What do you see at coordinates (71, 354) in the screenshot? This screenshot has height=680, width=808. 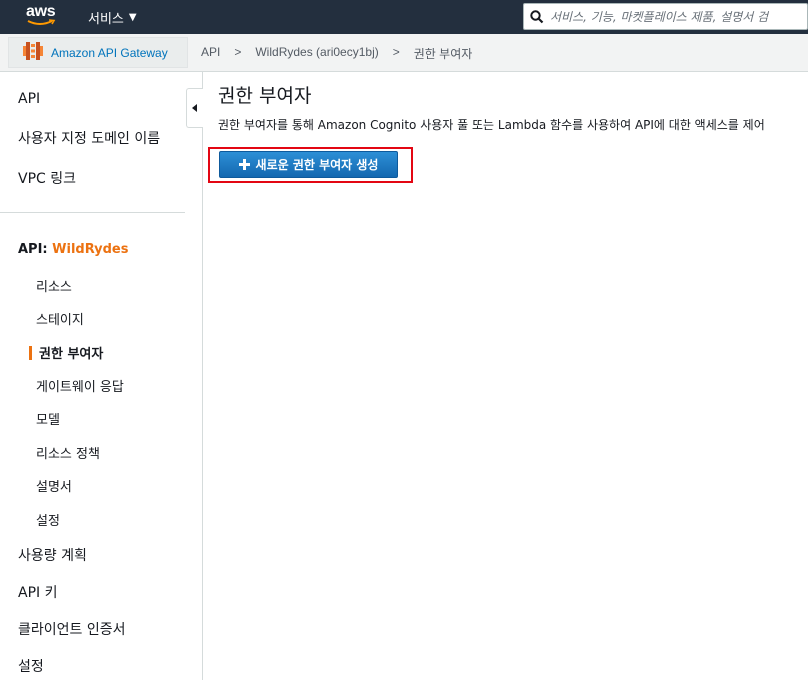 I see `sidebar-item-label: 권한 부여자` at bounding box center [71, 354].